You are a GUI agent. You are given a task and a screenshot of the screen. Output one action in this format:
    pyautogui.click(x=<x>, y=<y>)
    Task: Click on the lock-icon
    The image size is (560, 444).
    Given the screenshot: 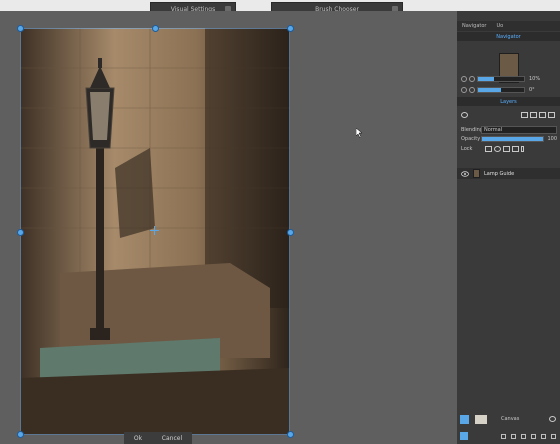 What is the action you would take?
    pyautogui.click(x=488, y=149)
    